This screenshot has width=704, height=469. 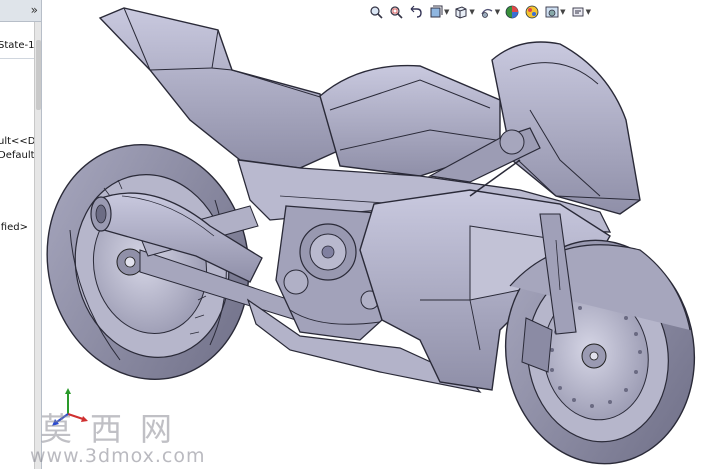 What do you see at coordinates (566, 128) in the screenshot?
I see `nose-cone` at bounding box center [566, 128].